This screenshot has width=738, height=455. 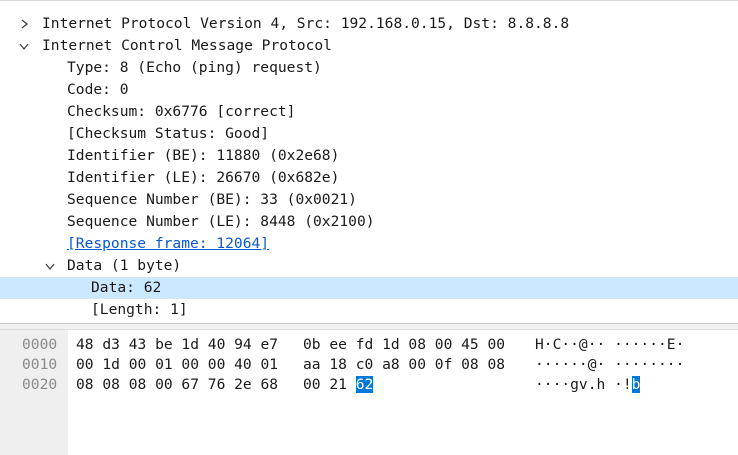 What do you see at coordinates (187, 45) in the screenshot?
I see `tree-row-label: Internet Control Message Protocol` at bounding box center [187, 45].